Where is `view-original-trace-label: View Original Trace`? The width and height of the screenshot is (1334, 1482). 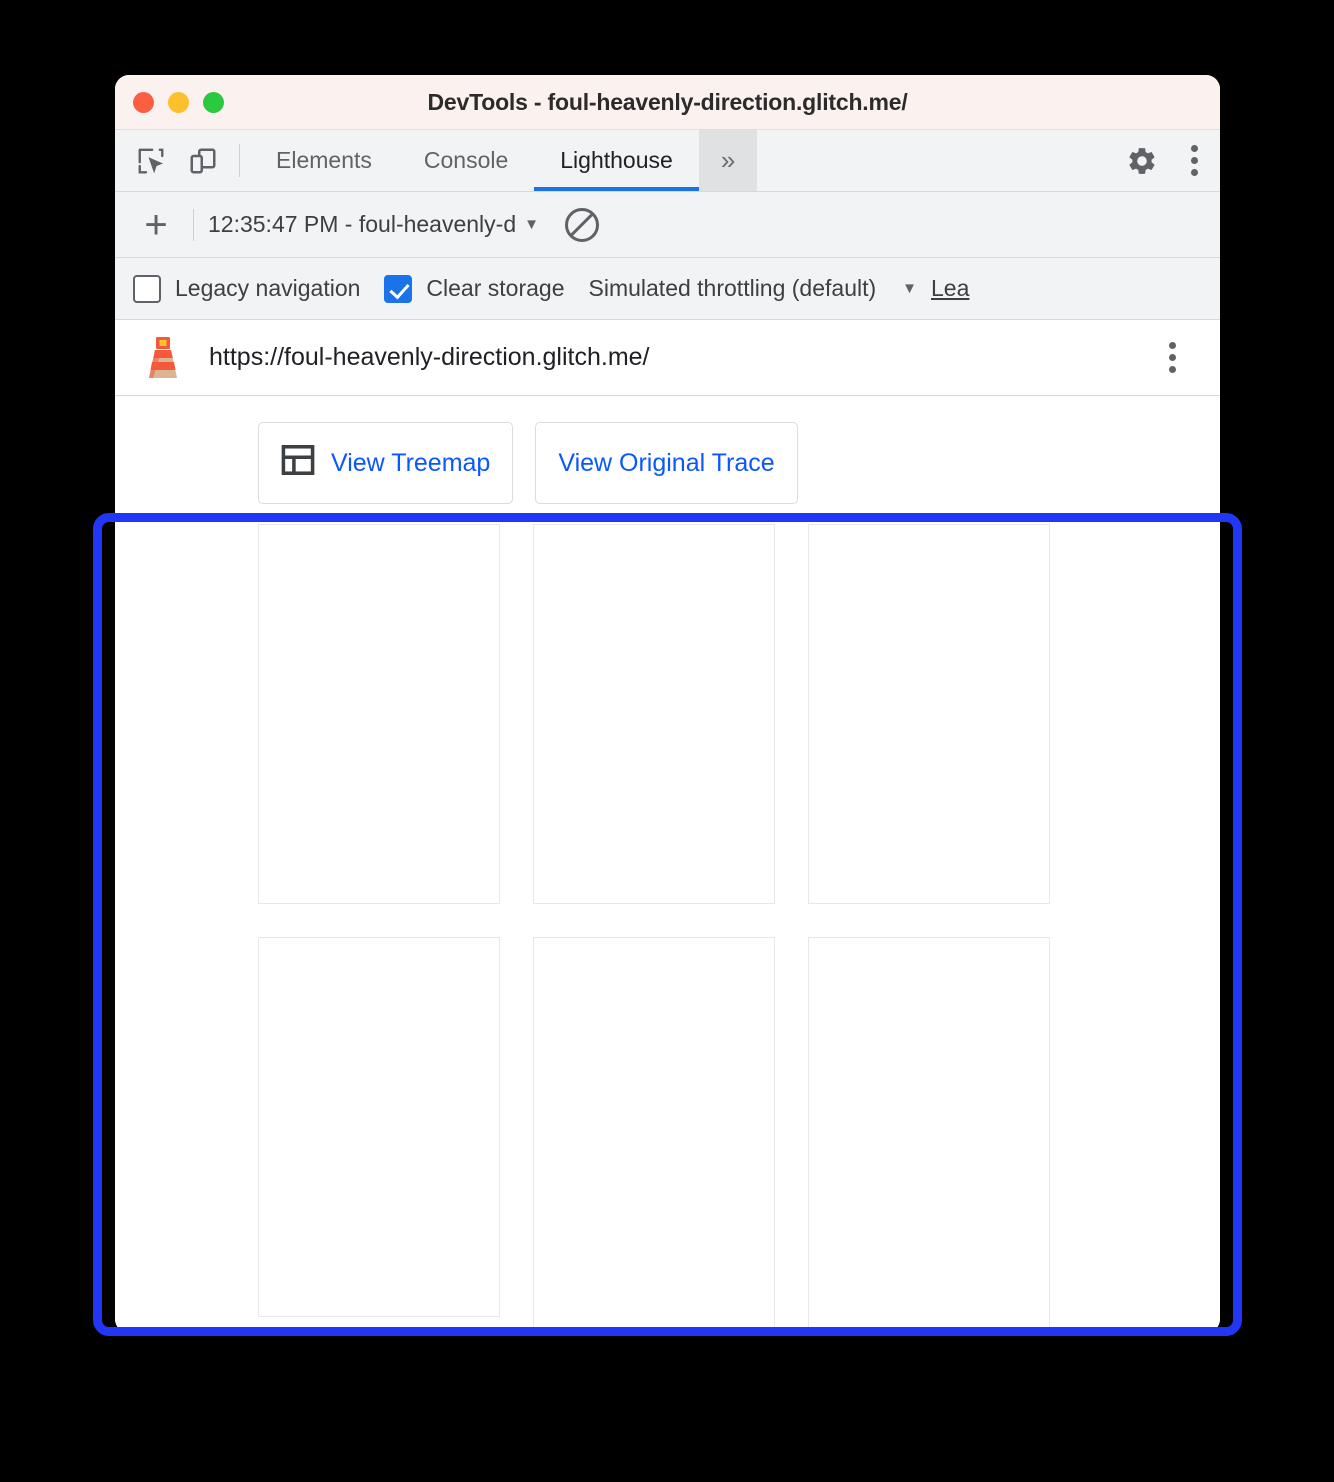
view-original-trace-label: View Original Trace is located at coordinates (666, 462).